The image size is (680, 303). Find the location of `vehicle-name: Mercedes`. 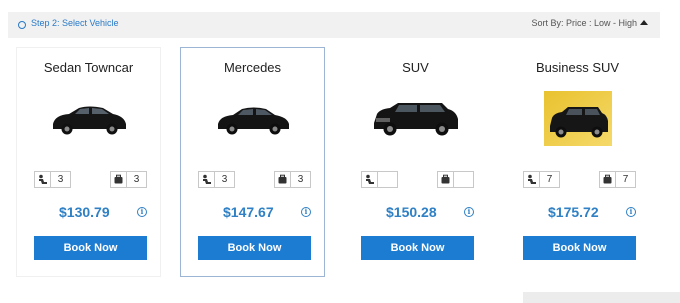

vehicle-name: Mercedes is located at coordinates (252, 67).